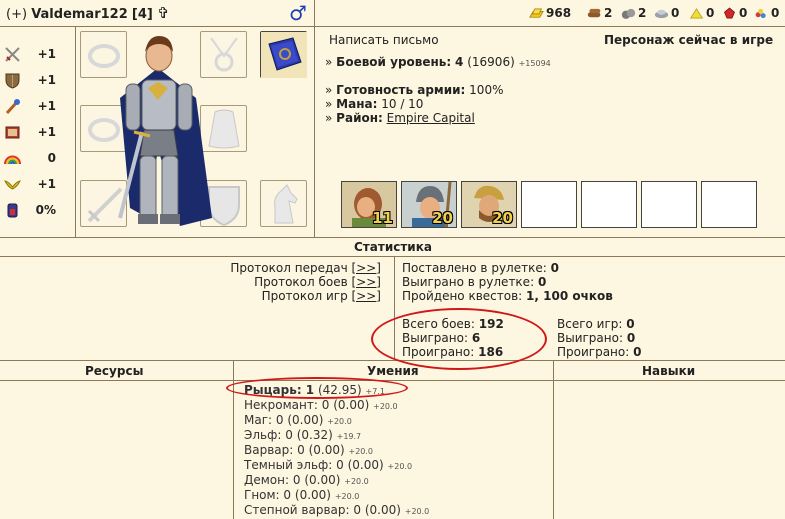  I want to click on clan-prefix: (+), so click(16, 14).